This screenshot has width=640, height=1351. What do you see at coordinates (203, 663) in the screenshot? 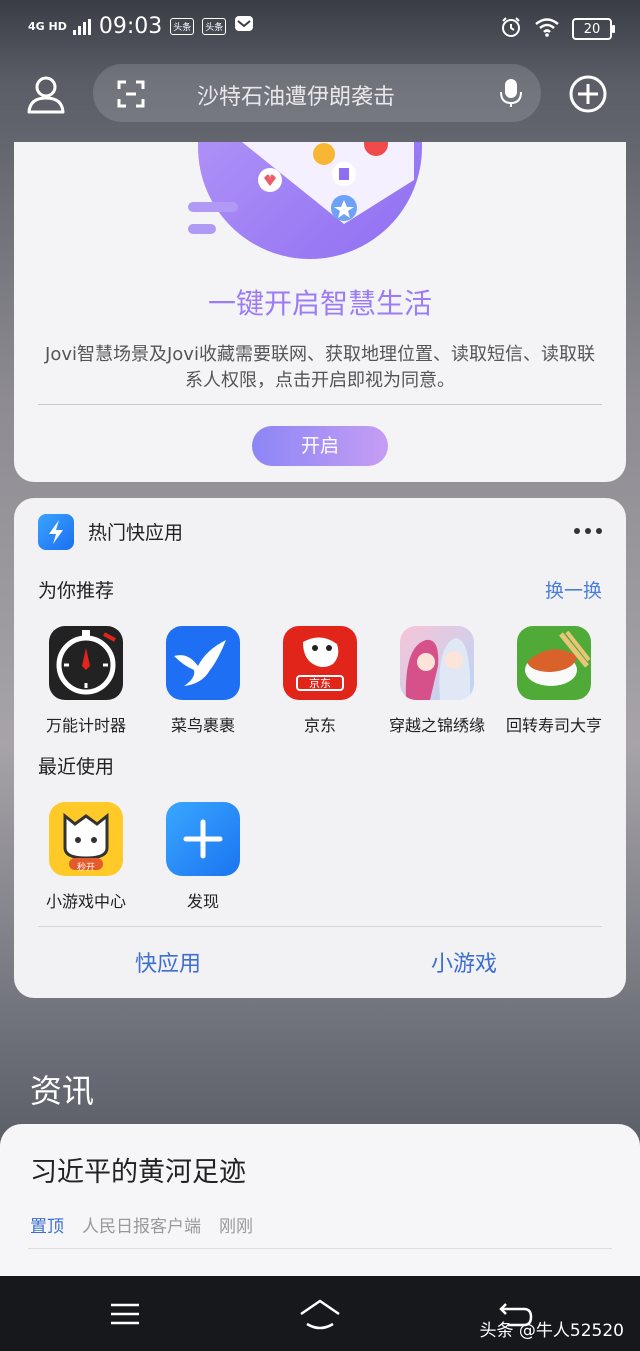
I see `cainiao-bird-icon` at bounding box center [203, 663].